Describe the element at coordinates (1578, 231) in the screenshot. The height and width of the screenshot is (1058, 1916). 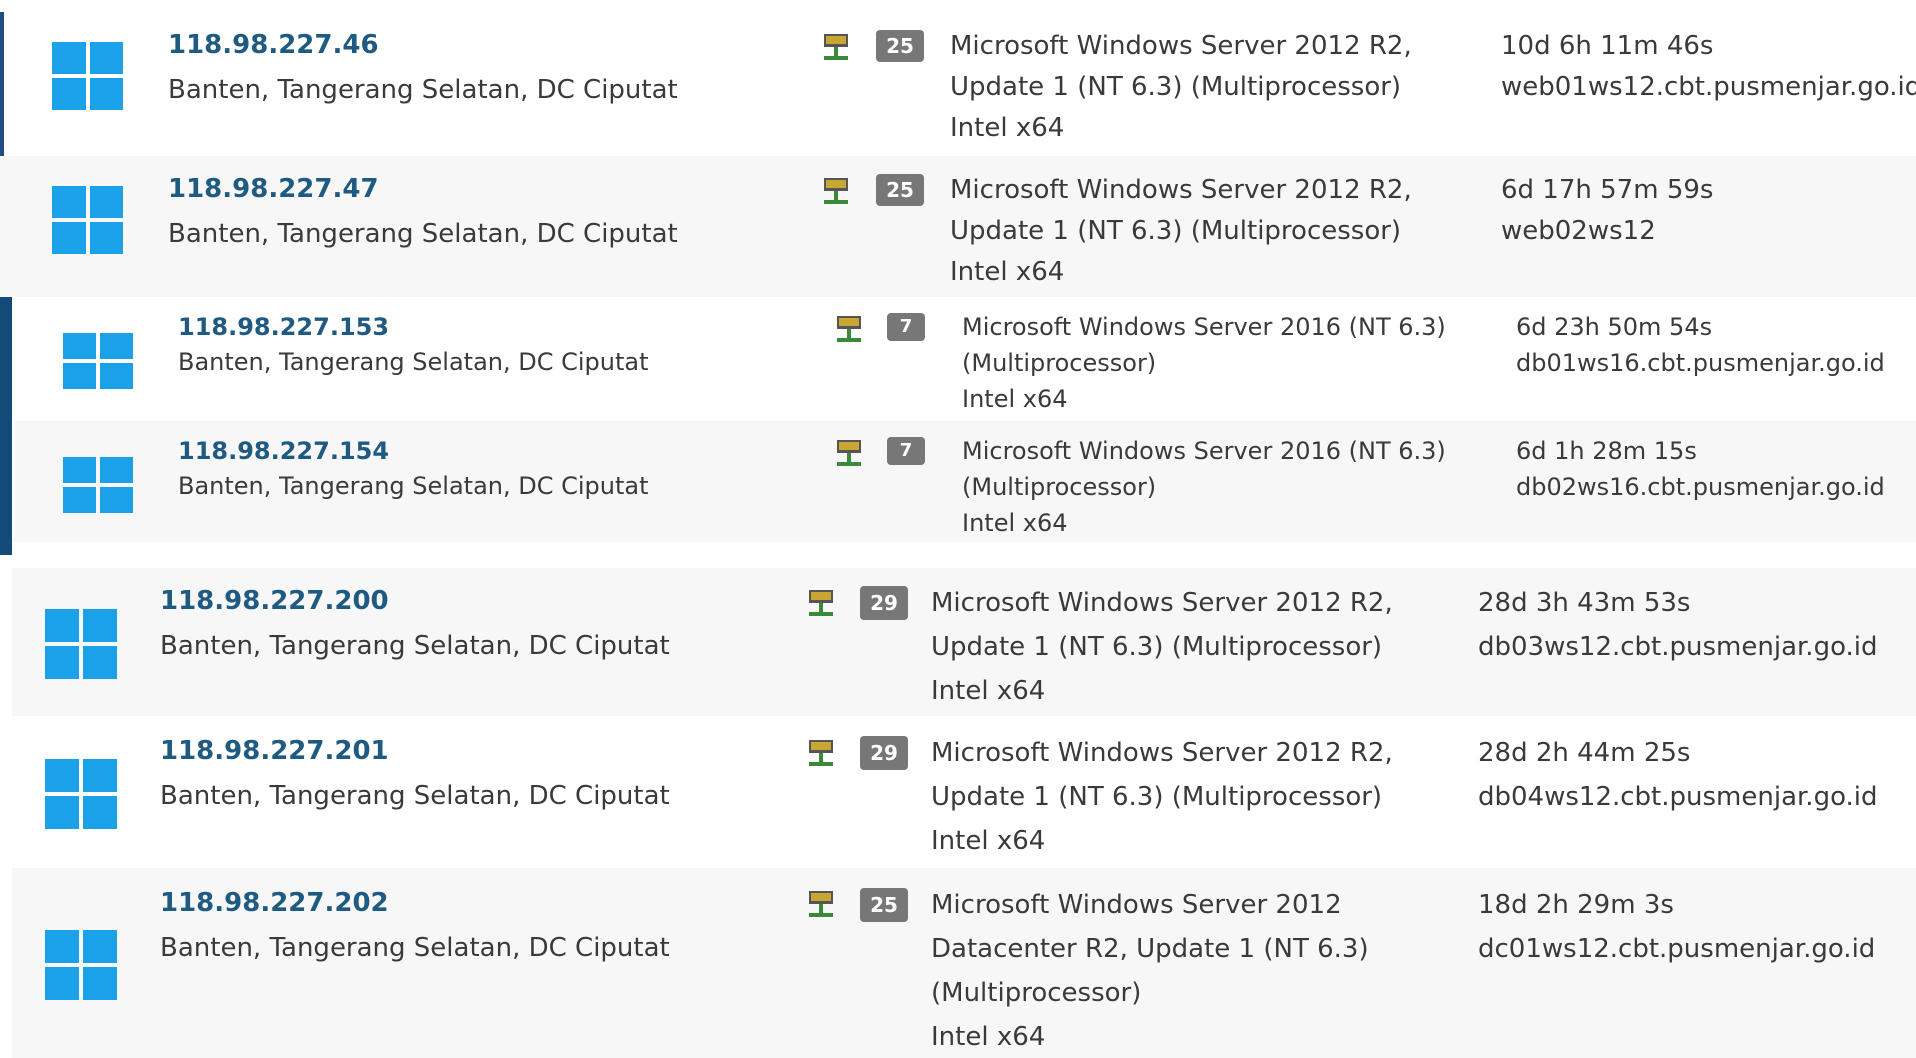
I see `host-hostname: web02ws12` at that location.